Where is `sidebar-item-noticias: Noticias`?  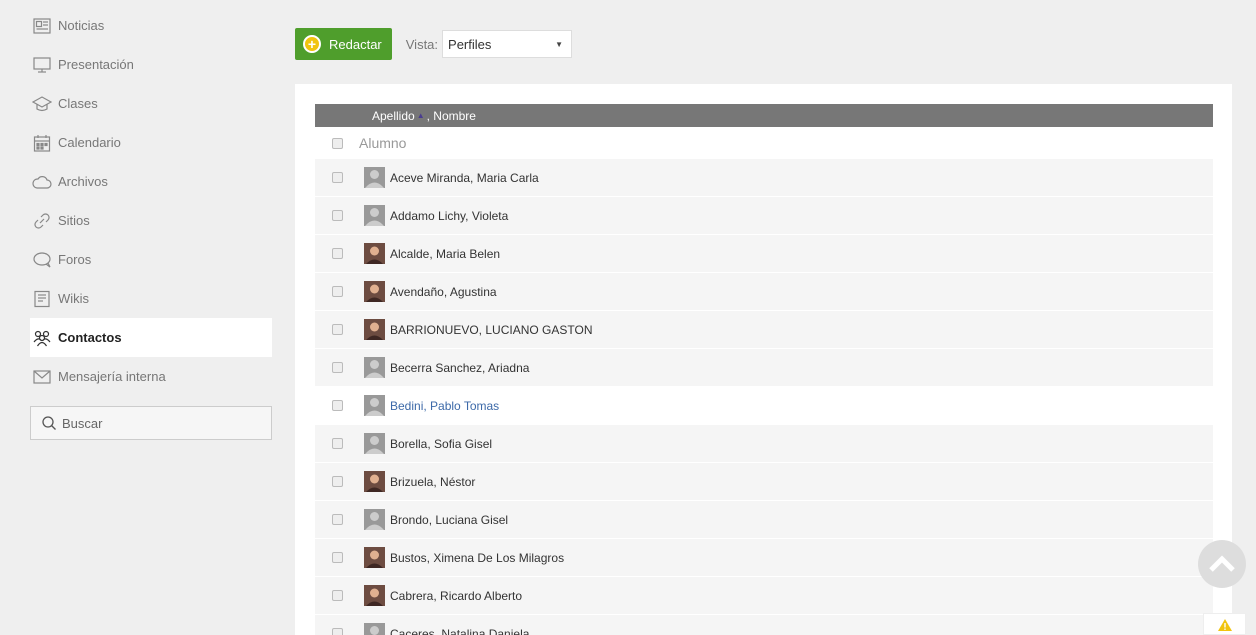
sidebar-item-noticias: Noticias is located at coordinates (151, 25).